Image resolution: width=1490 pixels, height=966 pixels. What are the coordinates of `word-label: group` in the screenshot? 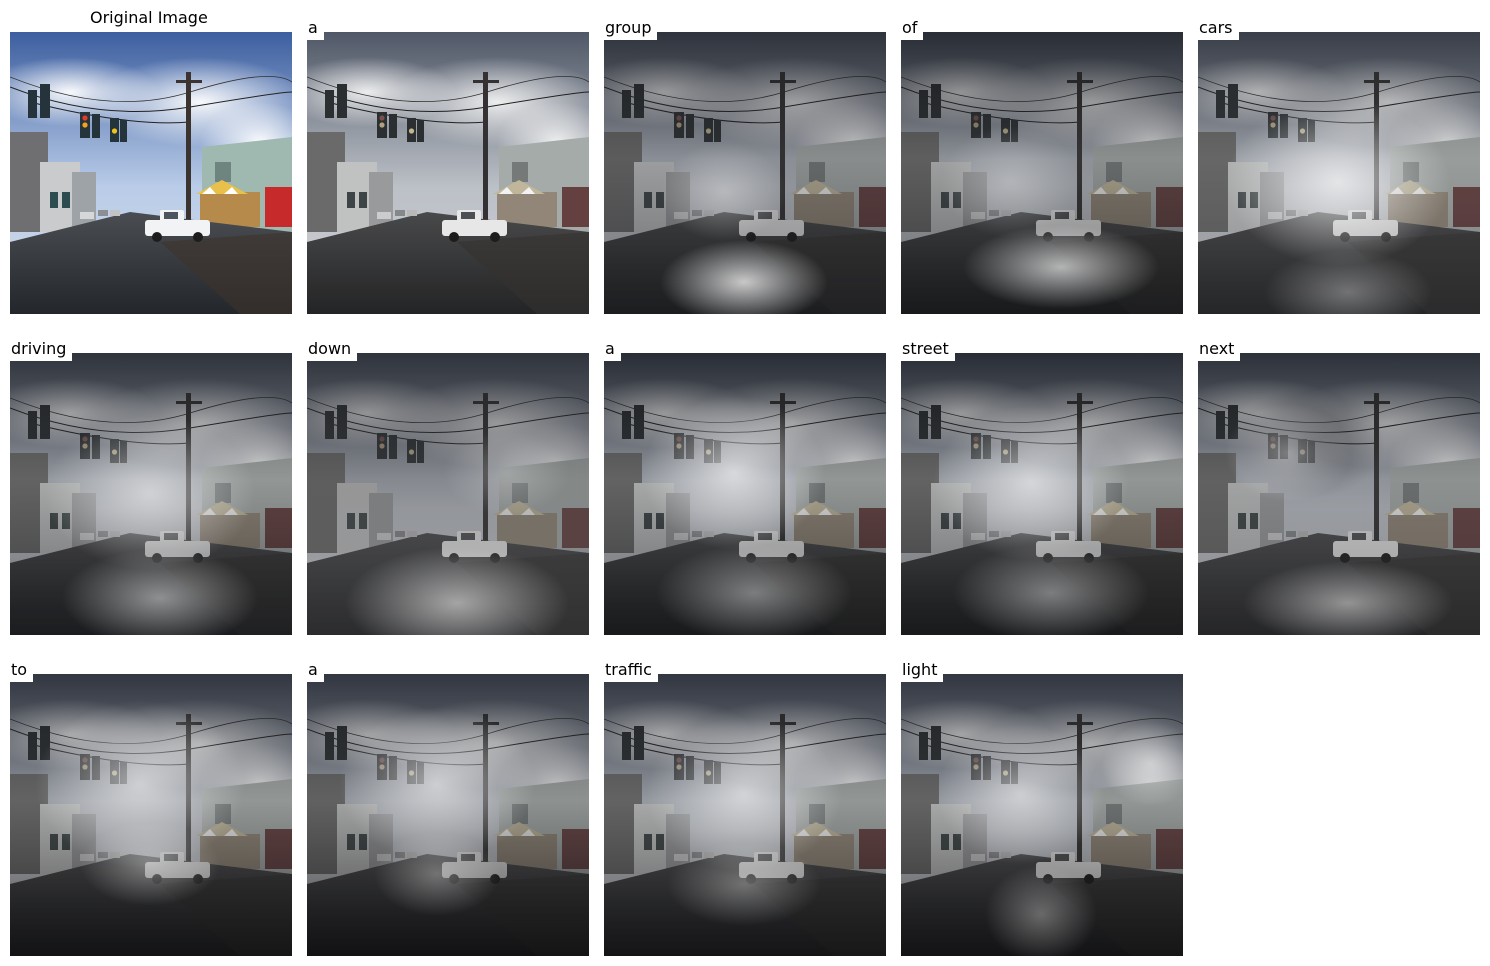 It's located at (631, 30).